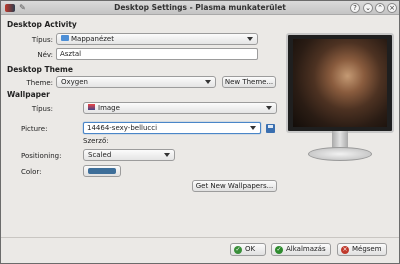  Describe the element at coordinates (136, 82) in the screenshot. I see `theme-combo: Oxygen` at that location.